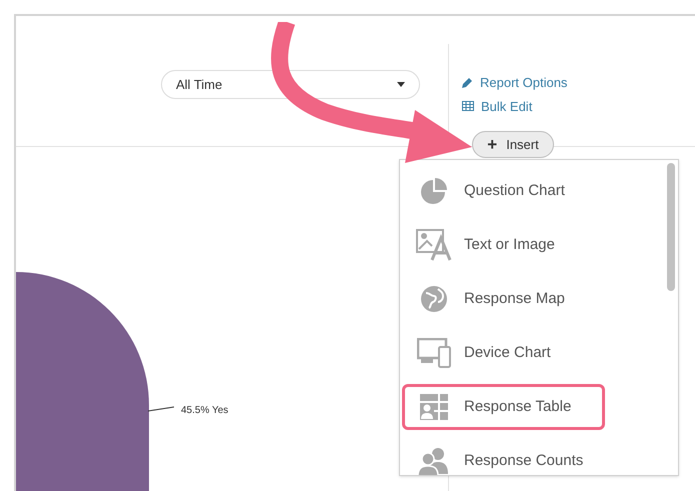 The width and height of the screenshot is (695, 491). What do you see at coordinates (671, 227) in the screenshot?
I see `scrollbar` at bounding box center [671, 227].